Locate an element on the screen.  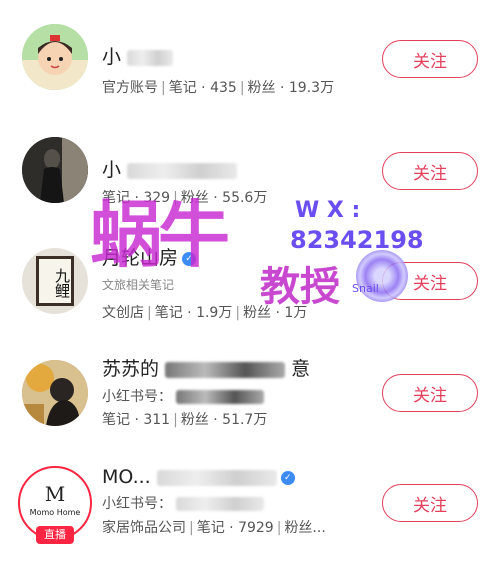
user-meta: 笔记 · 329 | 粉丝 · 55.6万 is located at coordinates (185, 198).